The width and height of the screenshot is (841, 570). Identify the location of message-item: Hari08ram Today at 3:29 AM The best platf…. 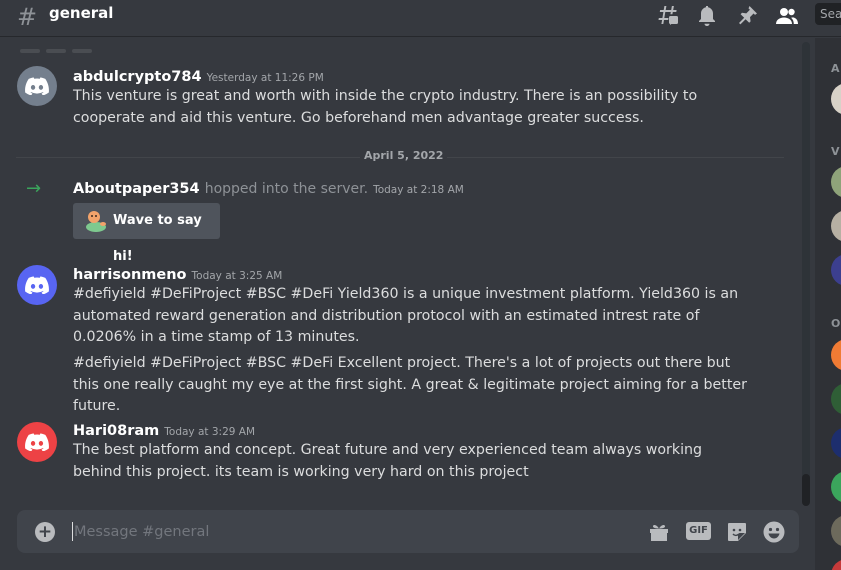
(395, 453).